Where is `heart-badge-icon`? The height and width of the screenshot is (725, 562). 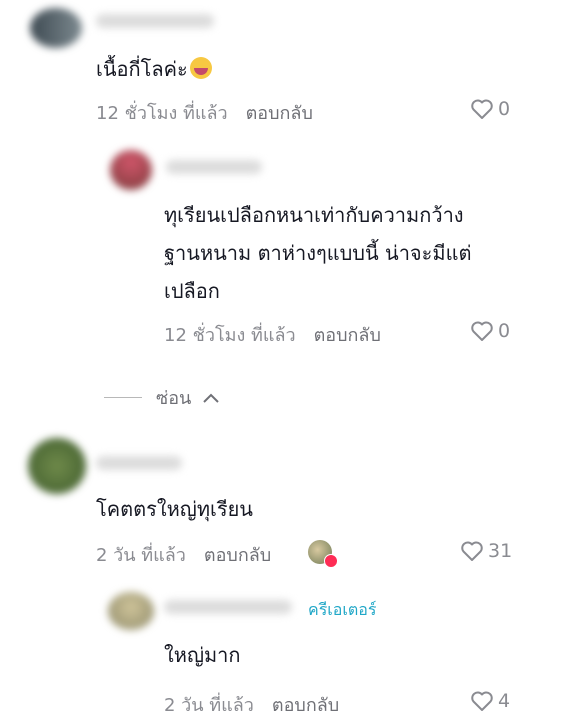
heart-badge-icon is located at coordinates (331, 561).